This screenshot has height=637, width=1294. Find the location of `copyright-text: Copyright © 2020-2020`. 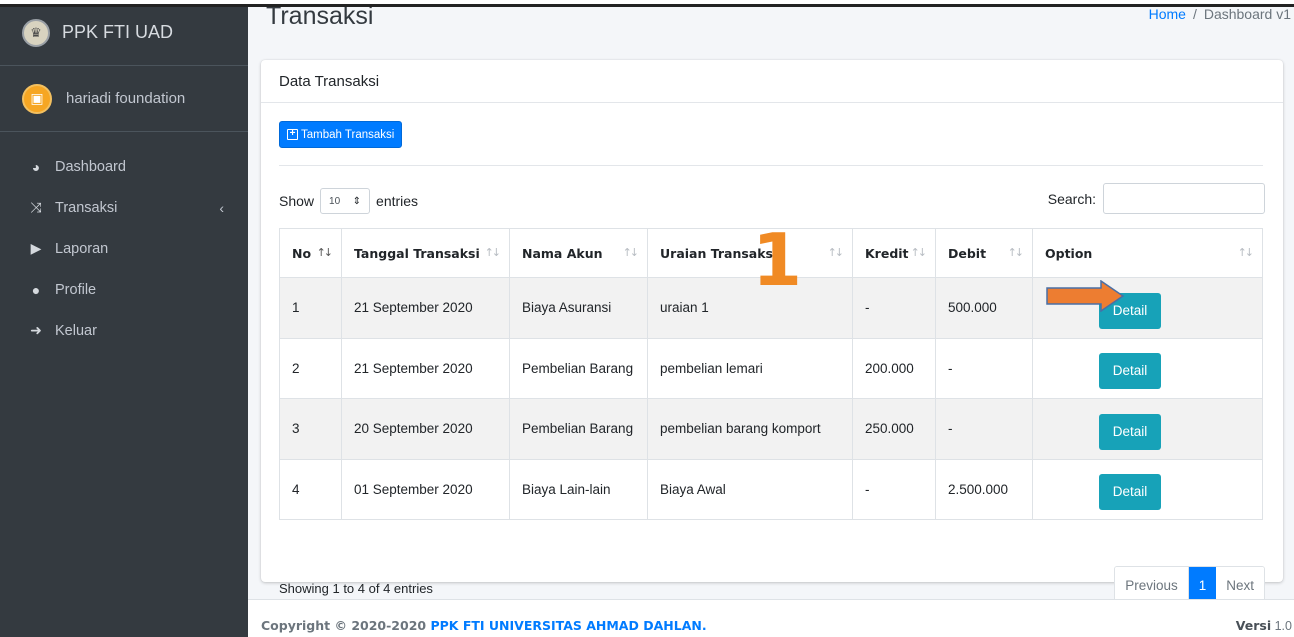

copyright-text: Copyright © 2020-2020 is located at coordinates (344, 625).